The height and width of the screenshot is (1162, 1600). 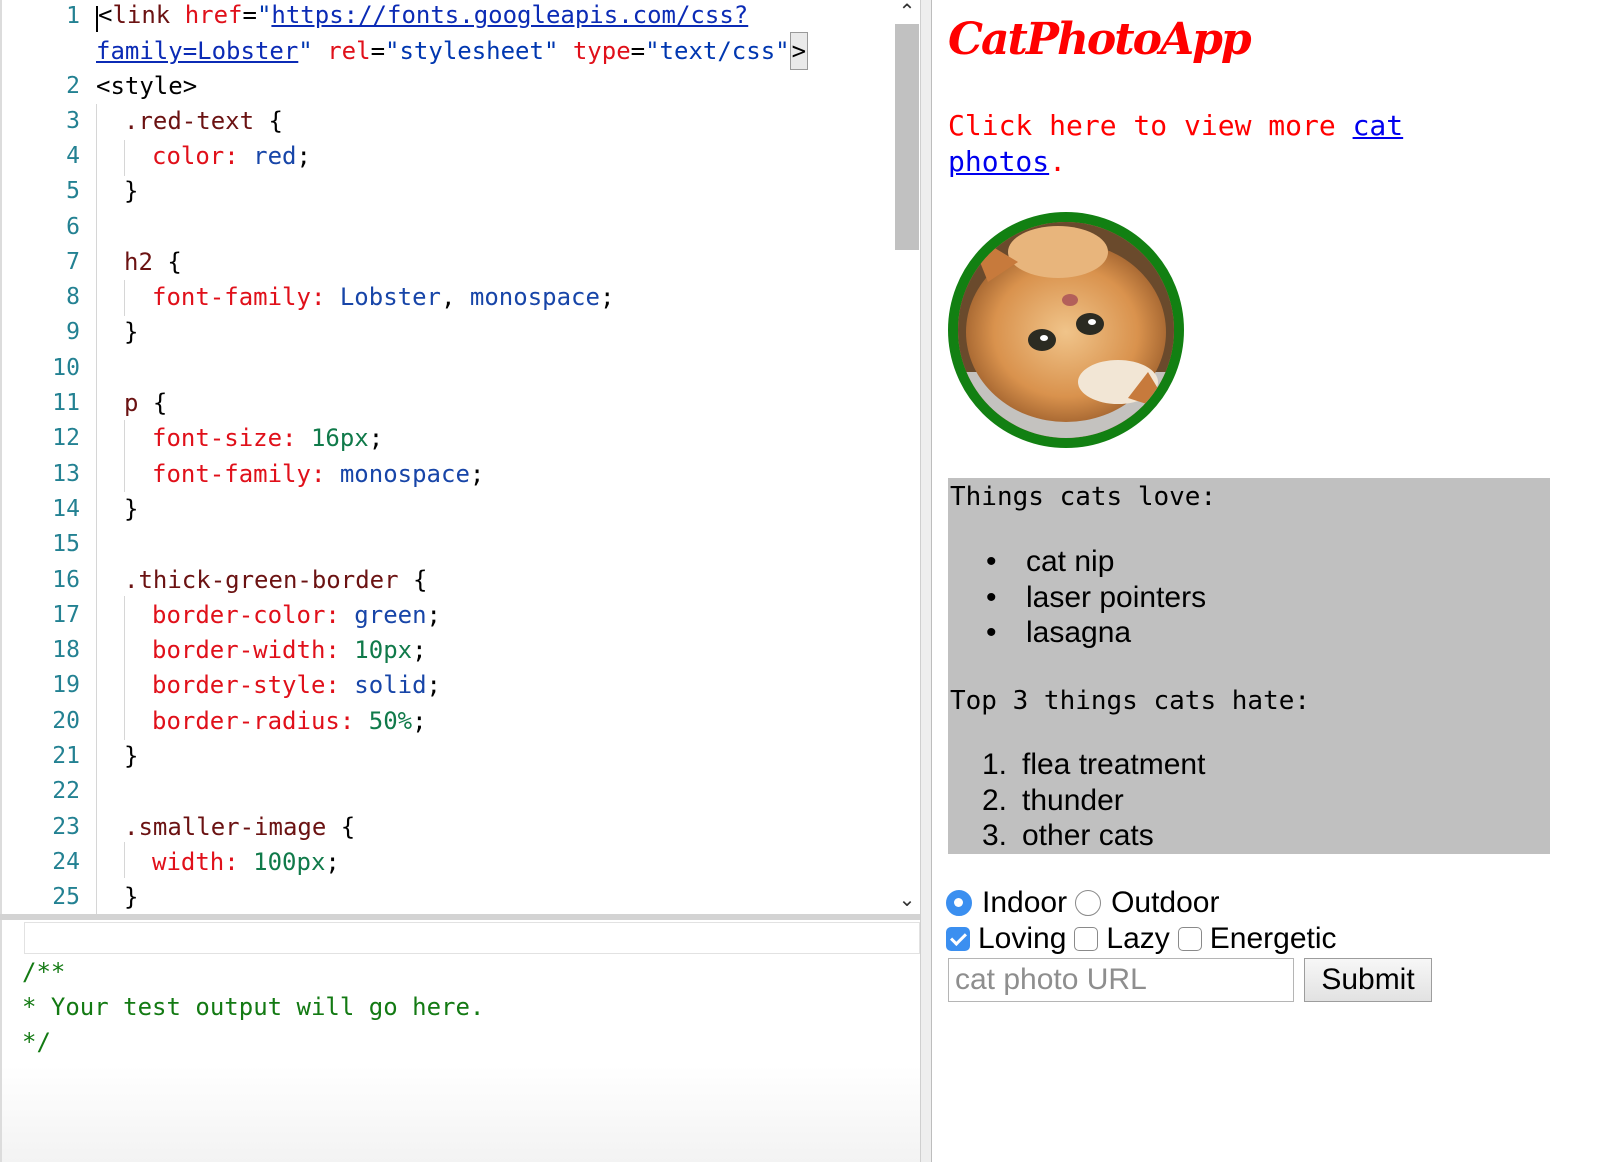 I want to click on checkbox-group: Loving Lazy Energetic, so click(x=1145, y=939).